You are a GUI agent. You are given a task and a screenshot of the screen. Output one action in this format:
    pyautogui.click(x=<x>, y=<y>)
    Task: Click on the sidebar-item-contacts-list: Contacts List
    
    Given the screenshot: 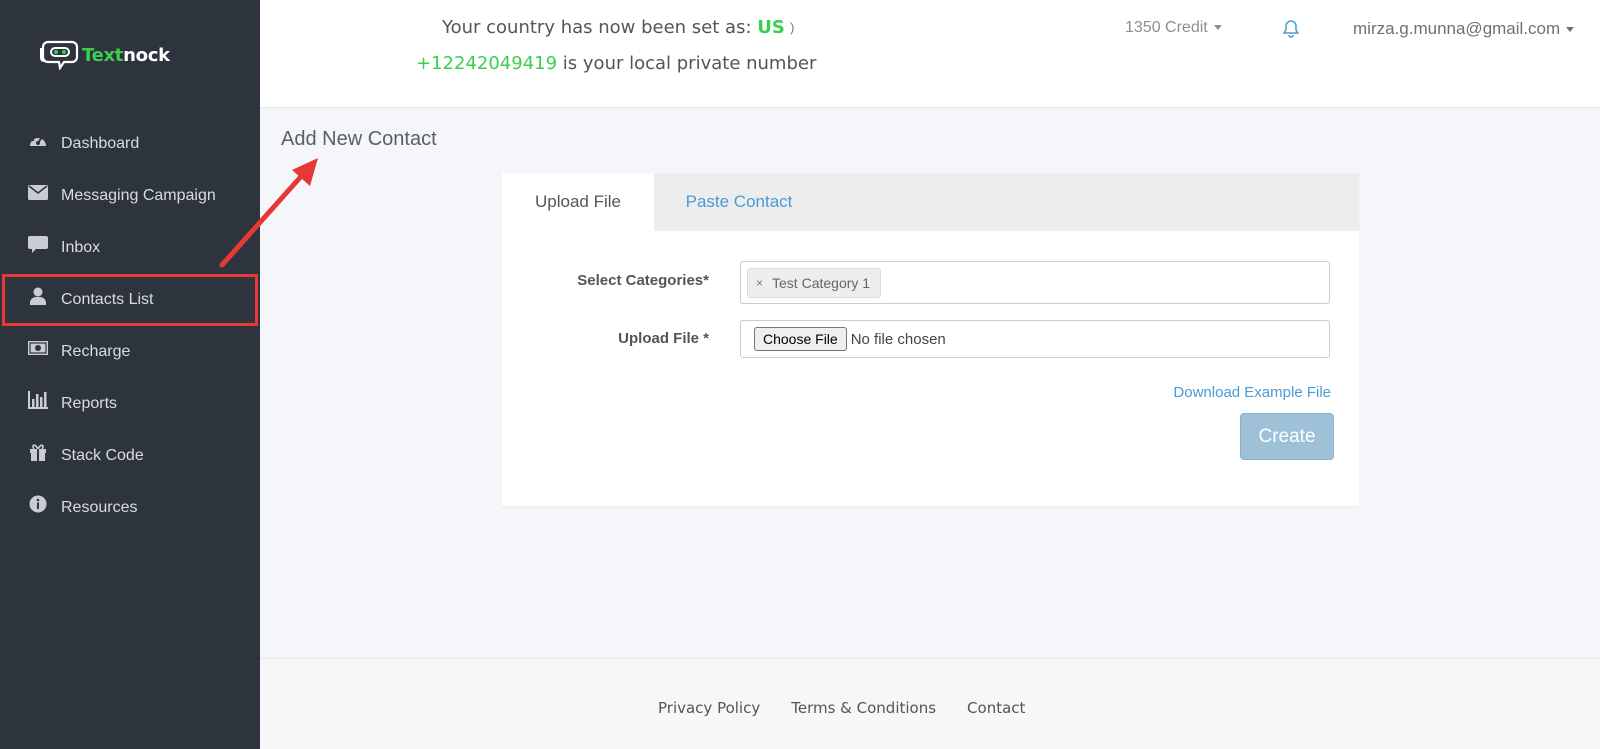 What is the action you would take?
    pyautogui.click(x=130, y=300)
    